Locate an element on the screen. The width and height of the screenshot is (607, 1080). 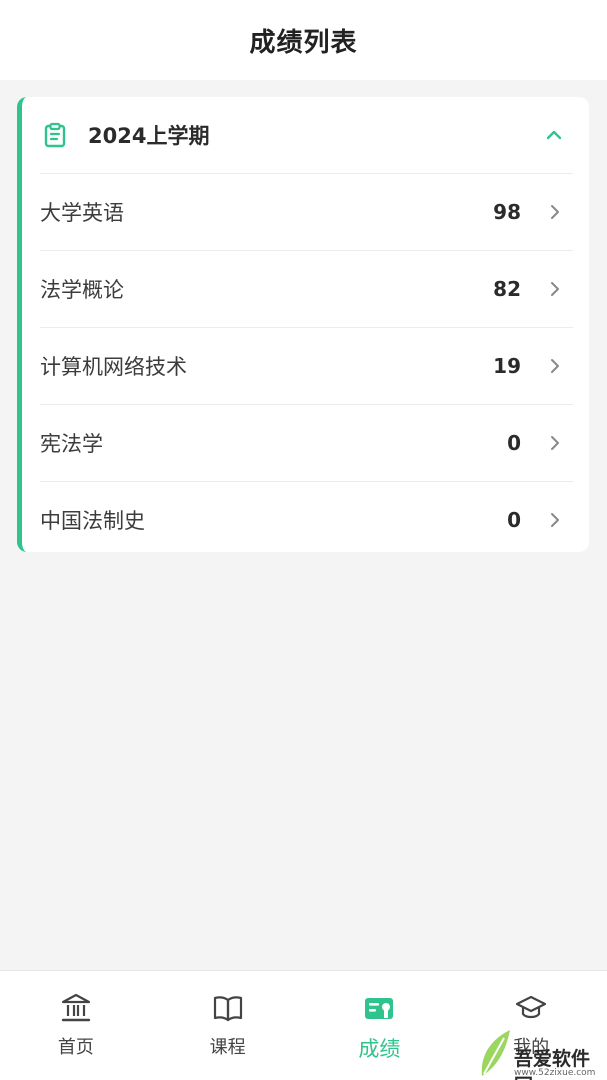
page-title: 成绩列表 is located at coordinates (303, 42).